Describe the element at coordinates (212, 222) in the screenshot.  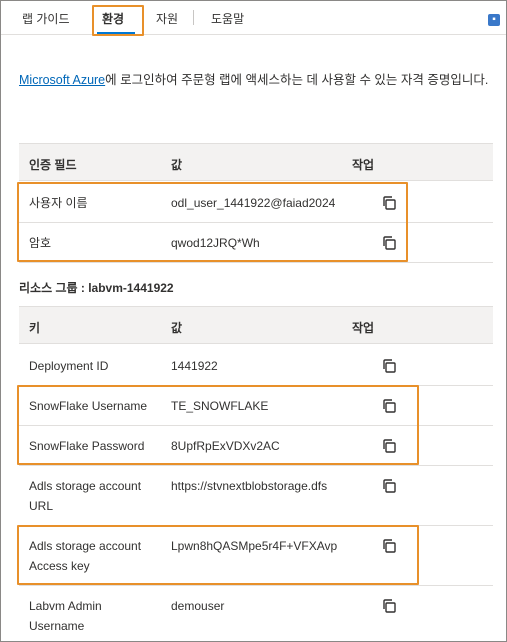
I see `highlight-box-credentials` at that location.